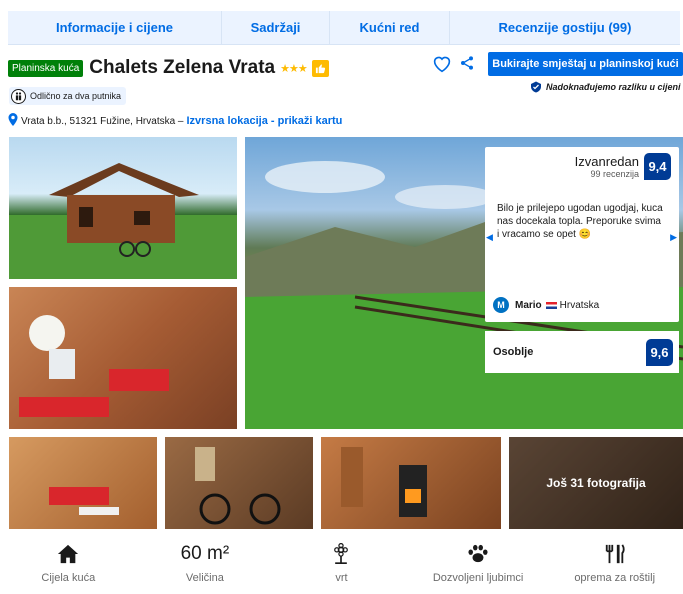 This screenshot has width=683, height=594. What do you see at coordinates (68, 578) in the screenshot?
I see `amenity-label: Cijela kuća` at bounding box center [68, 578].